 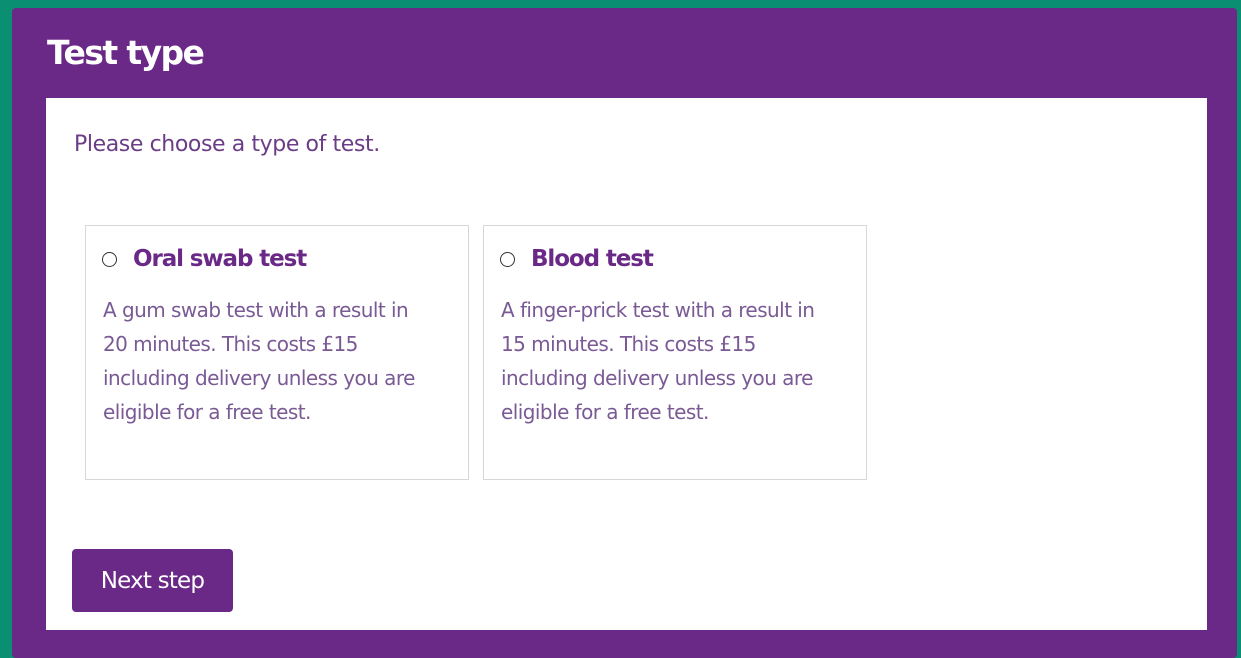 I want to click on option-title: Oral swab test, so click(x=220, y=259).